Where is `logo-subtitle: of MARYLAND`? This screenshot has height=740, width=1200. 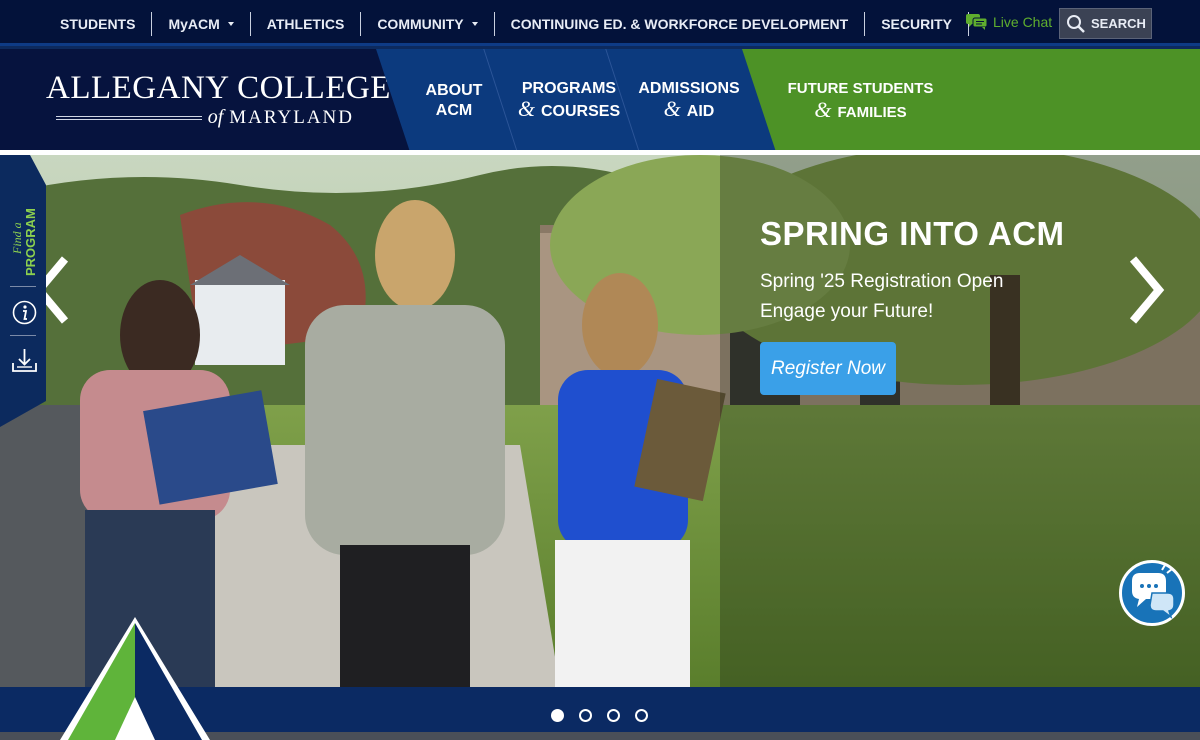 logo-subtitle: of MARYLAND is located at coordinates (205, 117).